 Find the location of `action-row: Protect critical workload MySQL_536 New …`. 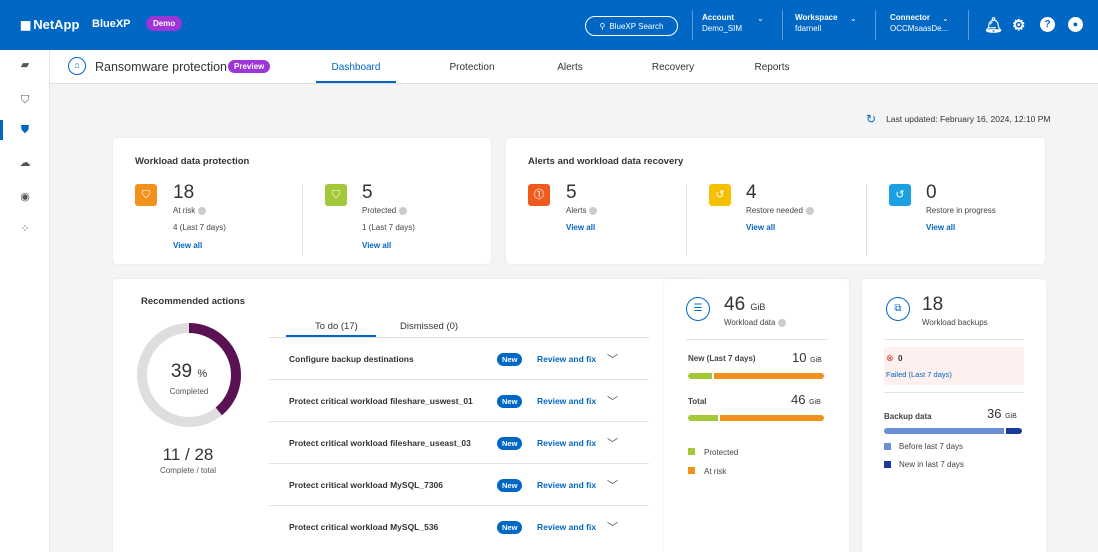

action-row: Protect critical workload MySQL_536 New … is located at coordinates (459, 527).